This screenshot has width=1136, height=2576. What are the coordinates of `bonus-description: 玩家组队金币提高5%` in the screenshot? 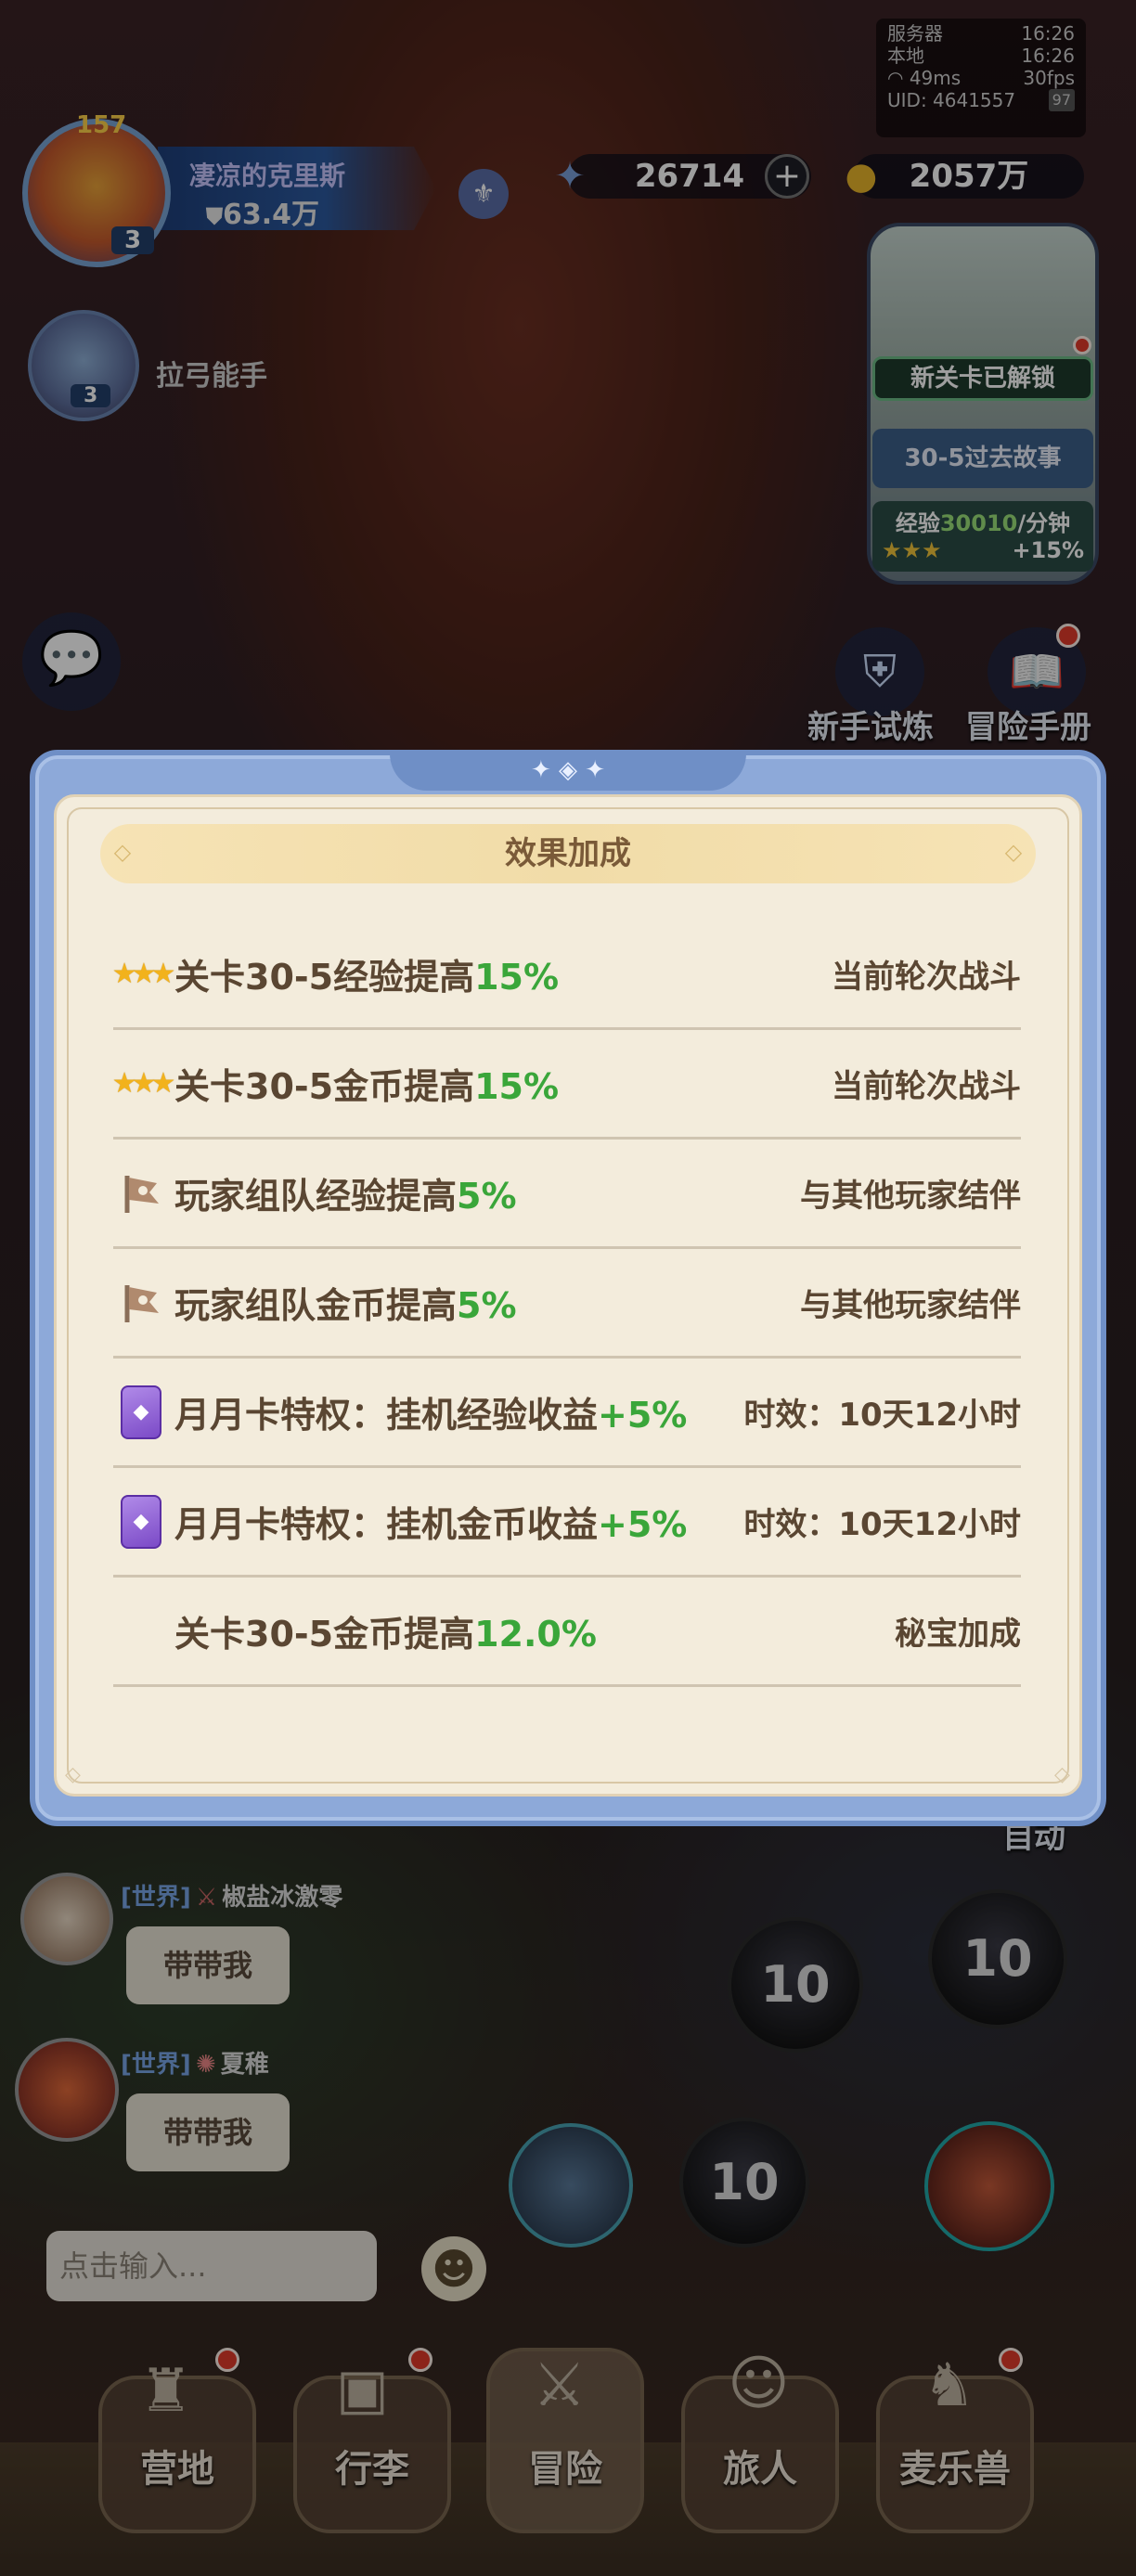 It's located at (345, 1305).